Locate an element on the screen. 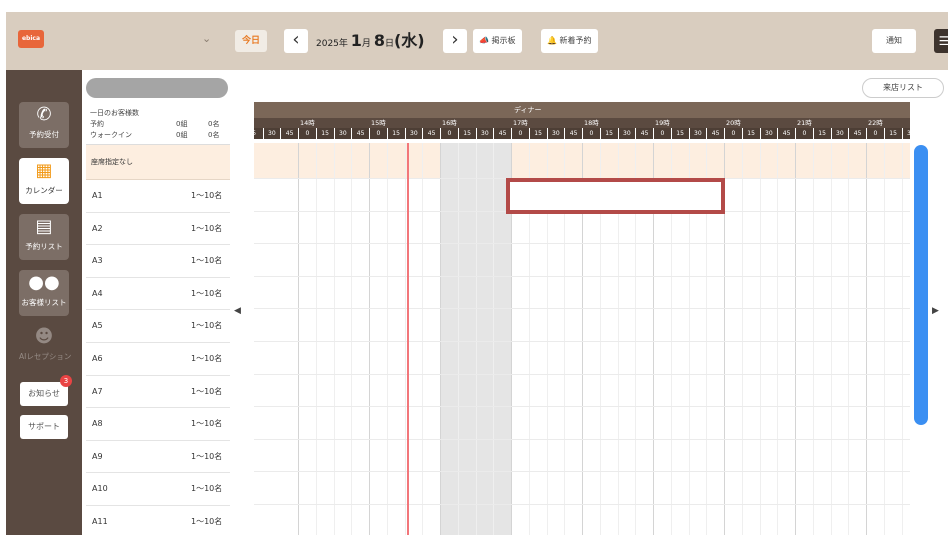 The width and height of the screenshot is (948, 535). hour-label: 19時 is located at coordinates (662, 123).